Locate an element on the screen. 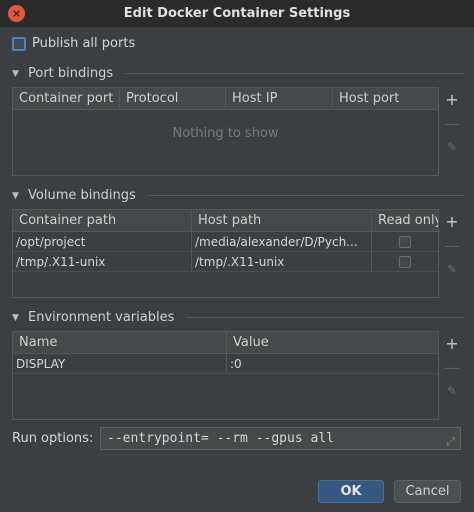  run-options-input: --entrypoint= --rm --gpus all ⤢ is located at coordinates (280, 438).